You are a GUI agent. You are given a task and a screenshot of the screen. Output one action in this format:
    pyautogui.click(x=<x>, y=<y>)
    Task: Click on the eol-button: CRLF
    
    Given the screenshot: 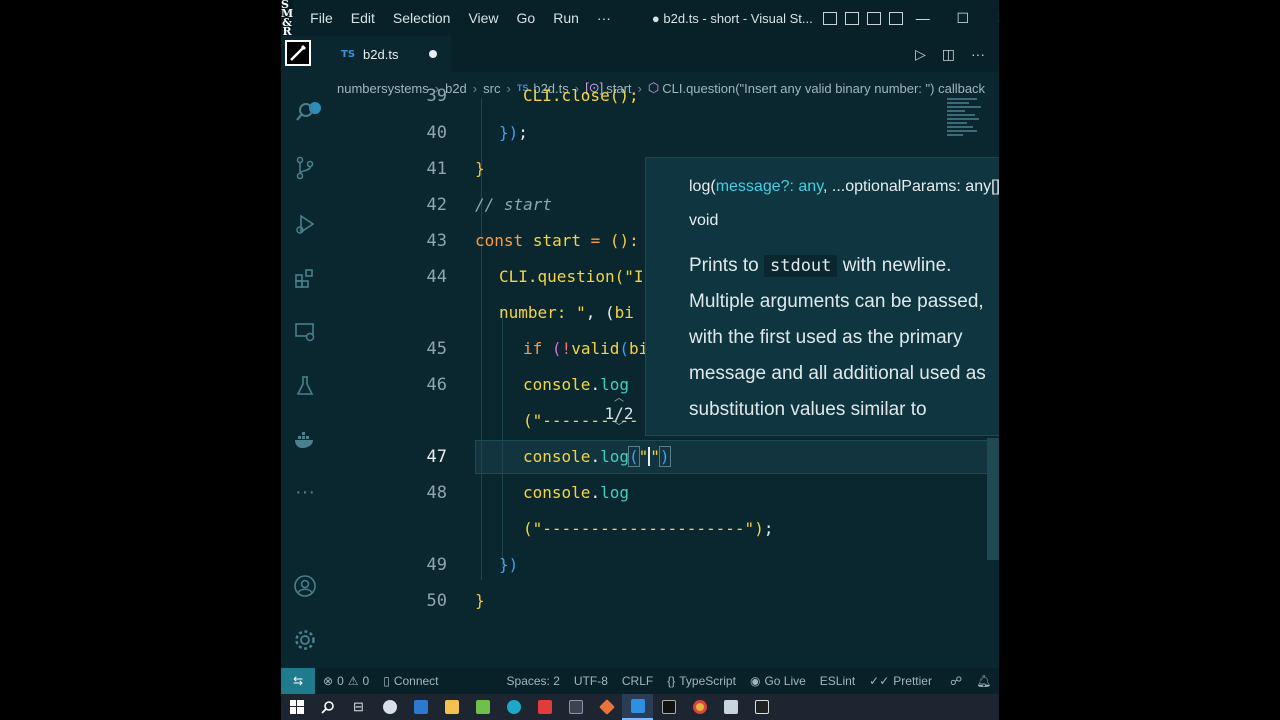 What is the action you would take?
    pyautogui.click(x=637, y=681)
    